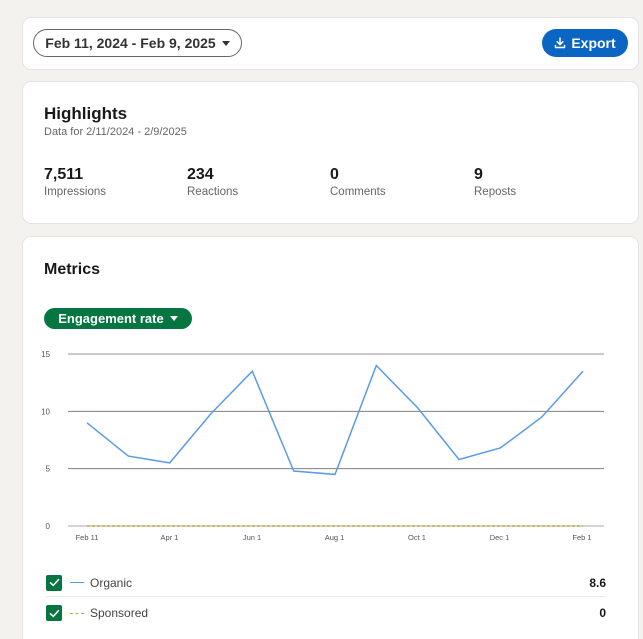 This screenshot has width=643, height=639. What do you see at coordinates (252, 537) in the screenshot?
I see `x-tick-label: Jun 1` at bounding box center [252, 537].